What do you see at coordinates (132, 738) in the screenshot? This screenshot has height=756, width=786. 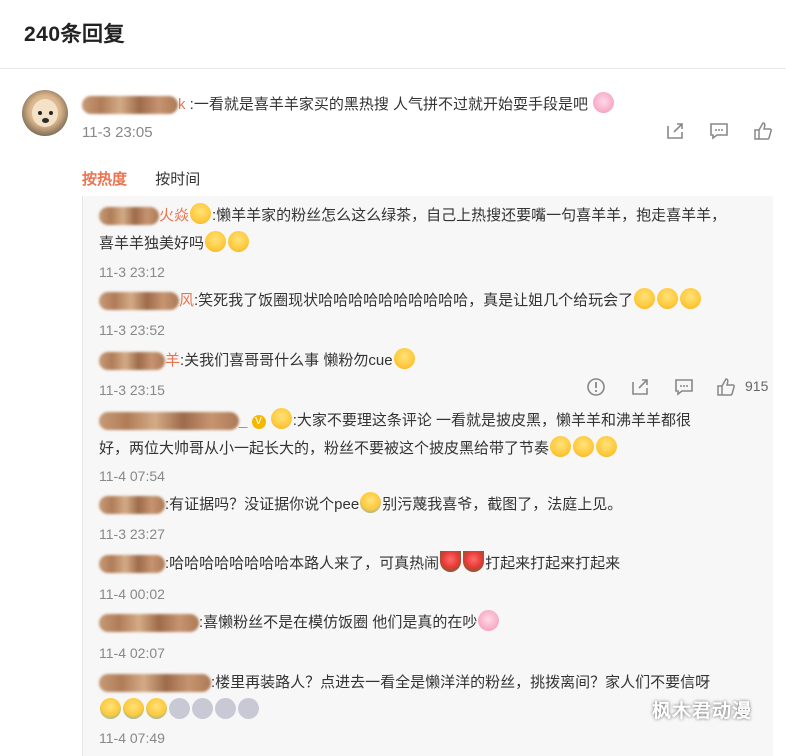 I see `reply-time: 11-4 07:49` at bounding box center [132, 738].